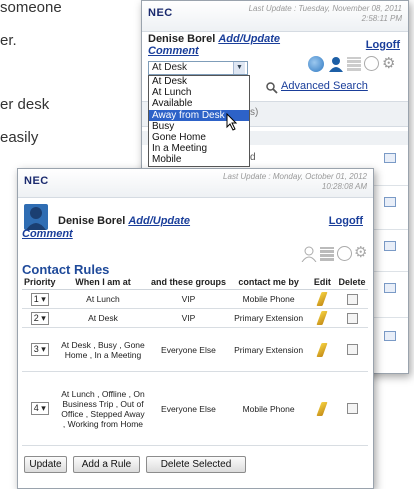 This screenshot has width=414, height=489. I want to click on last-update-time: 10:28:08 AM, so click(344, 186).